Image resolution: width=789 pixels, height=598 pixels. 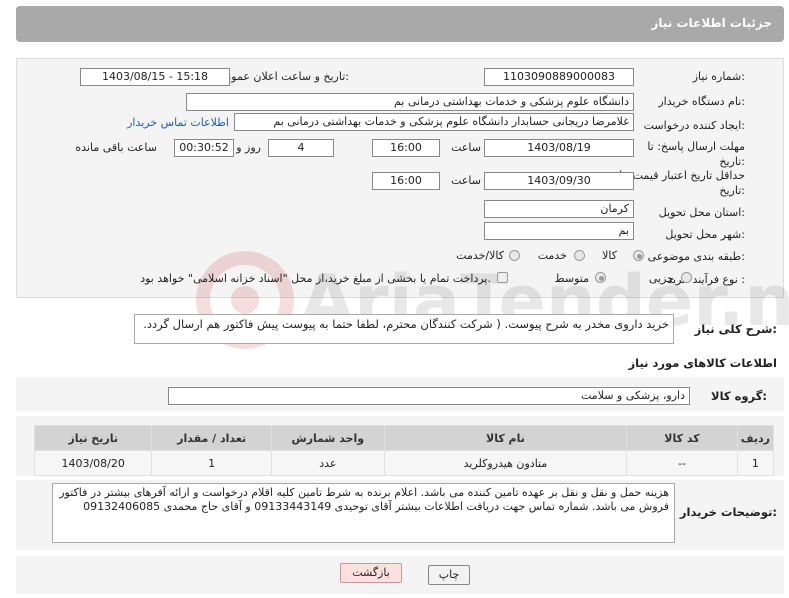 I want to click on reply-deadline-label: مهلت ارسال پاسخ: تا تاریخ:, so click(x=685, y=154).